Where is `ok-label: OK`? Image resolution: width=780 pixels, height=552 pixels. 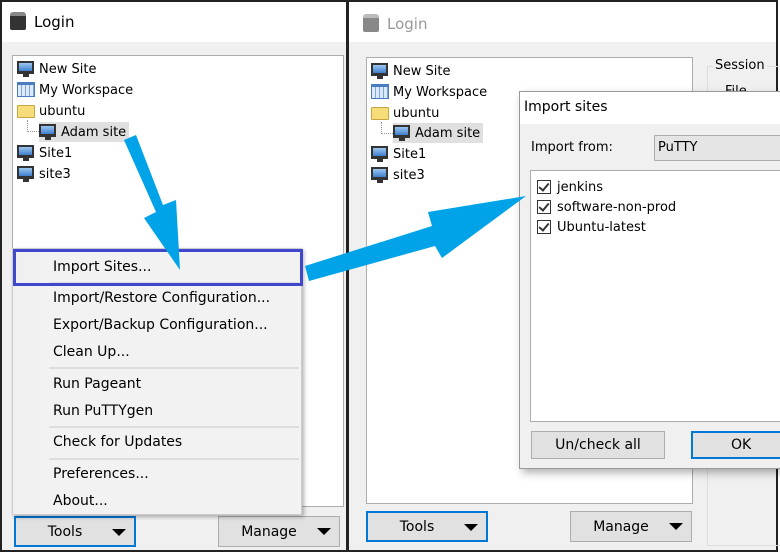
ok-label: OK is located at coordinates (741, 445).